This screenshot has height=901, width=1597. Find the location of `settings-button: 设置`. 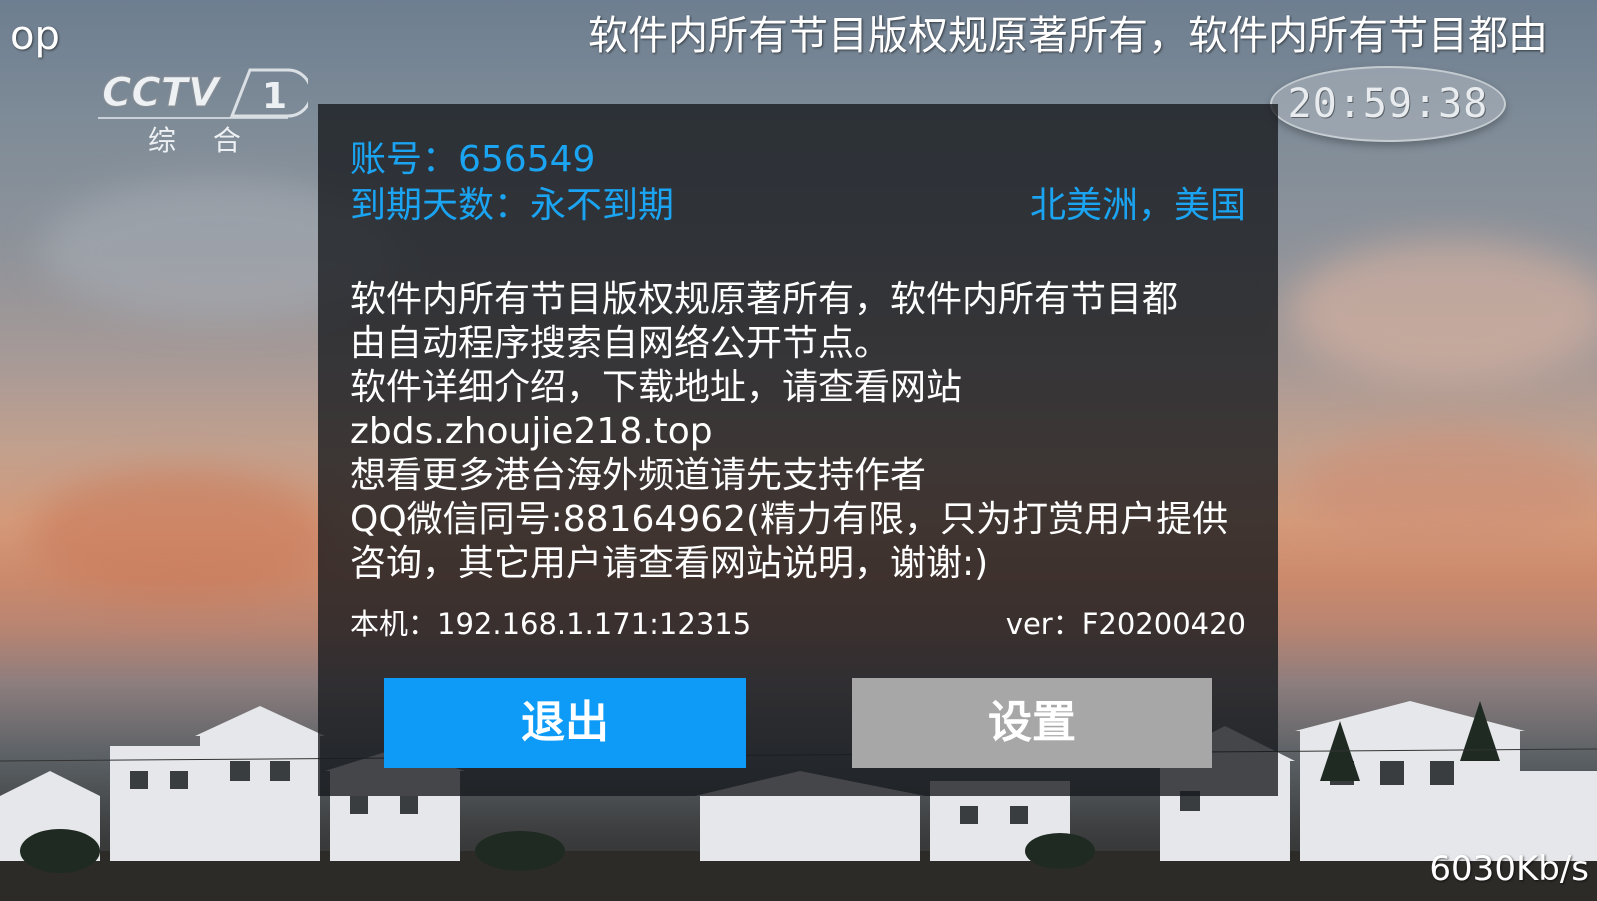

settings-button: 设置 is located at coordinates (1032, 723).